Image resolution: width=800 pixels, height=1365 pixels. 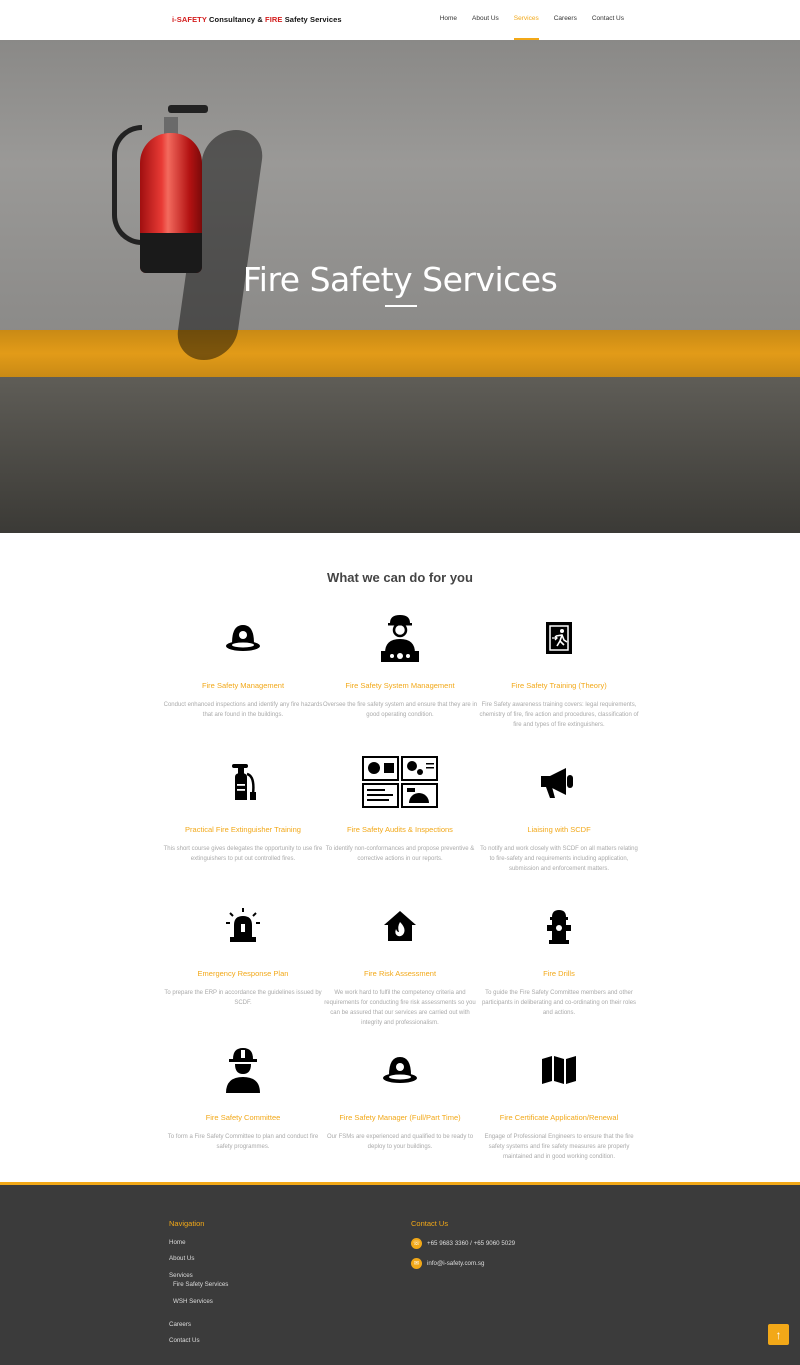 What do you see at coordinates (565, 27) in the screenshot?
I see `nav-careers: Careers` at bounding box center [565, 27].